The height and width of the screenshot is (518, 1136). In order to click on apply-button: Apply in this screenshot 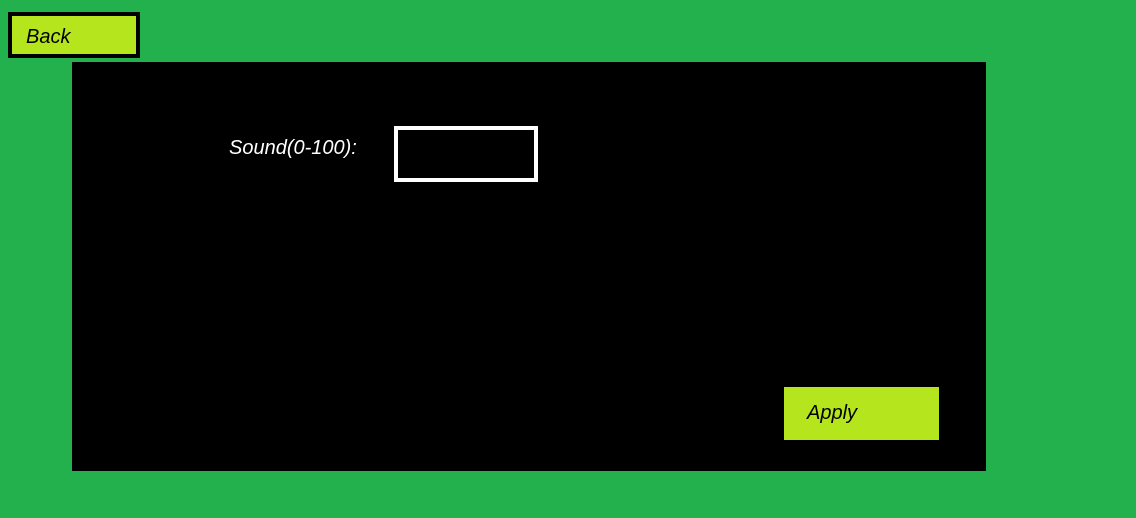, I will do `click(861, 413)`.